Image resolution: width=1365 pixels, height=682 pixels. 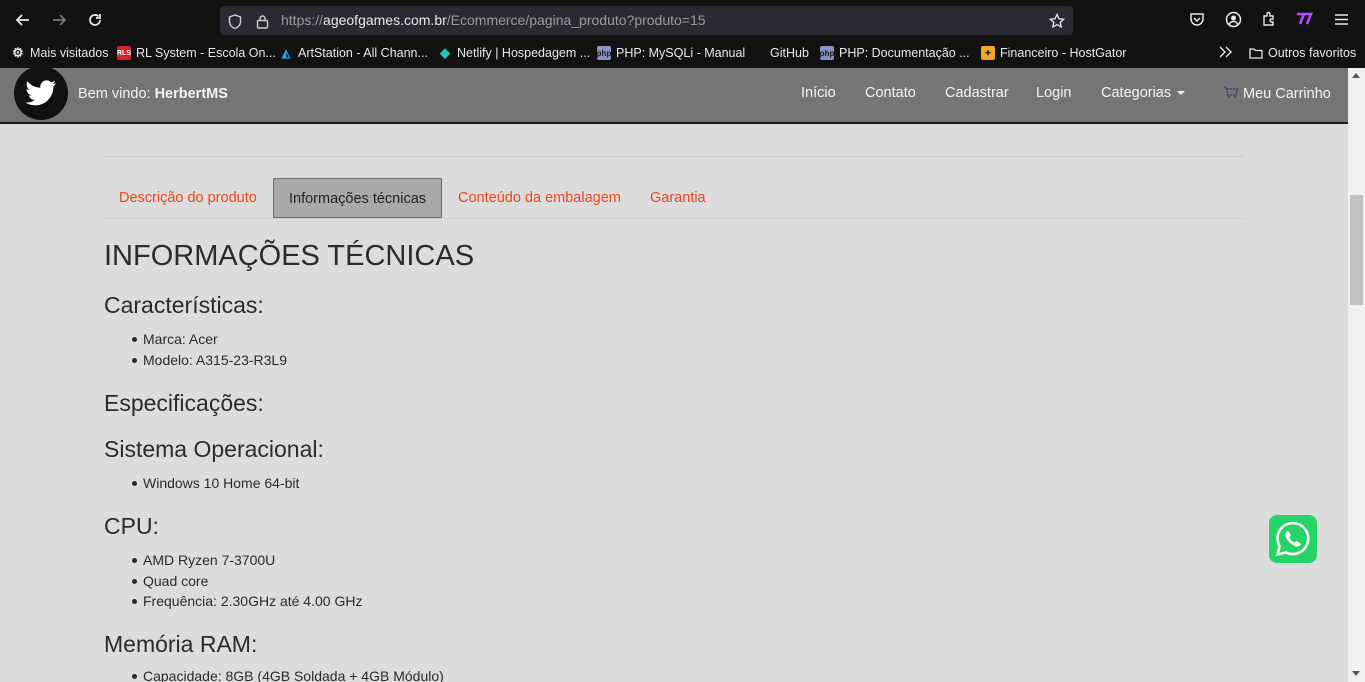 What do you see at coordinates (191, 94) in the screenshot?
I see `username: HerbertMS` at bounding box center [191, 94].